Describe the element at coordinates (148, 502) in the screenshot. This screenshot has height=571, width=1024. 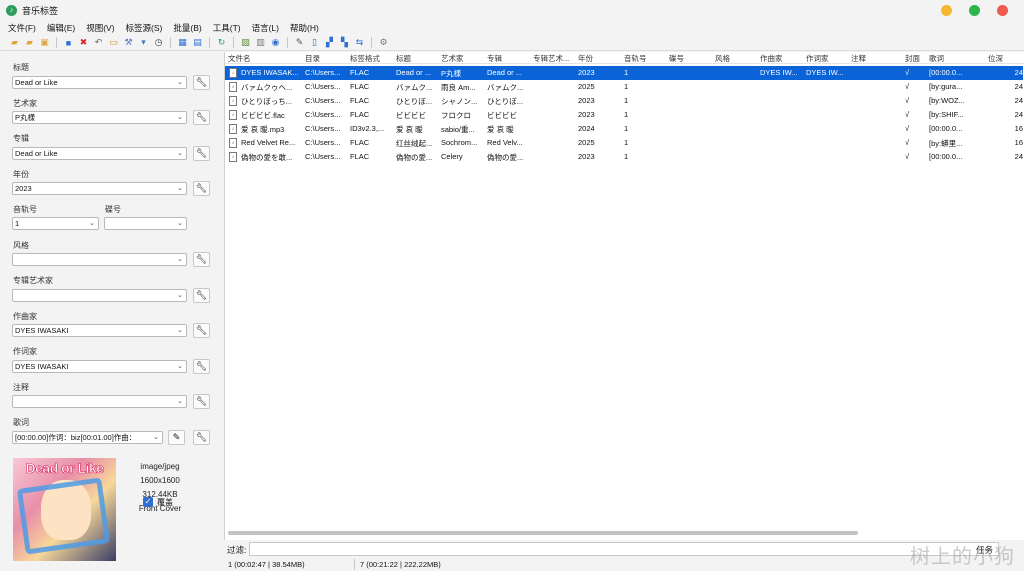
I see `overwrite-checkbox: ✓` at that location.